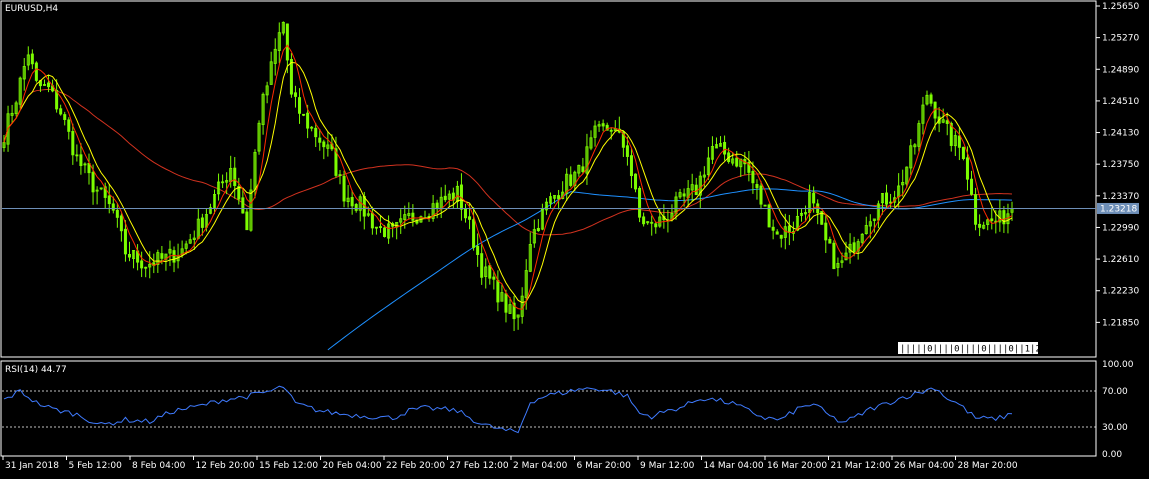 Image resolution: width=1149 pixels, height=479 pixels. What do you see at coordinates (31, 9) in the screenshot?
I see `symbol-title: EURUSD,H4` at bounding box center [31, 9].